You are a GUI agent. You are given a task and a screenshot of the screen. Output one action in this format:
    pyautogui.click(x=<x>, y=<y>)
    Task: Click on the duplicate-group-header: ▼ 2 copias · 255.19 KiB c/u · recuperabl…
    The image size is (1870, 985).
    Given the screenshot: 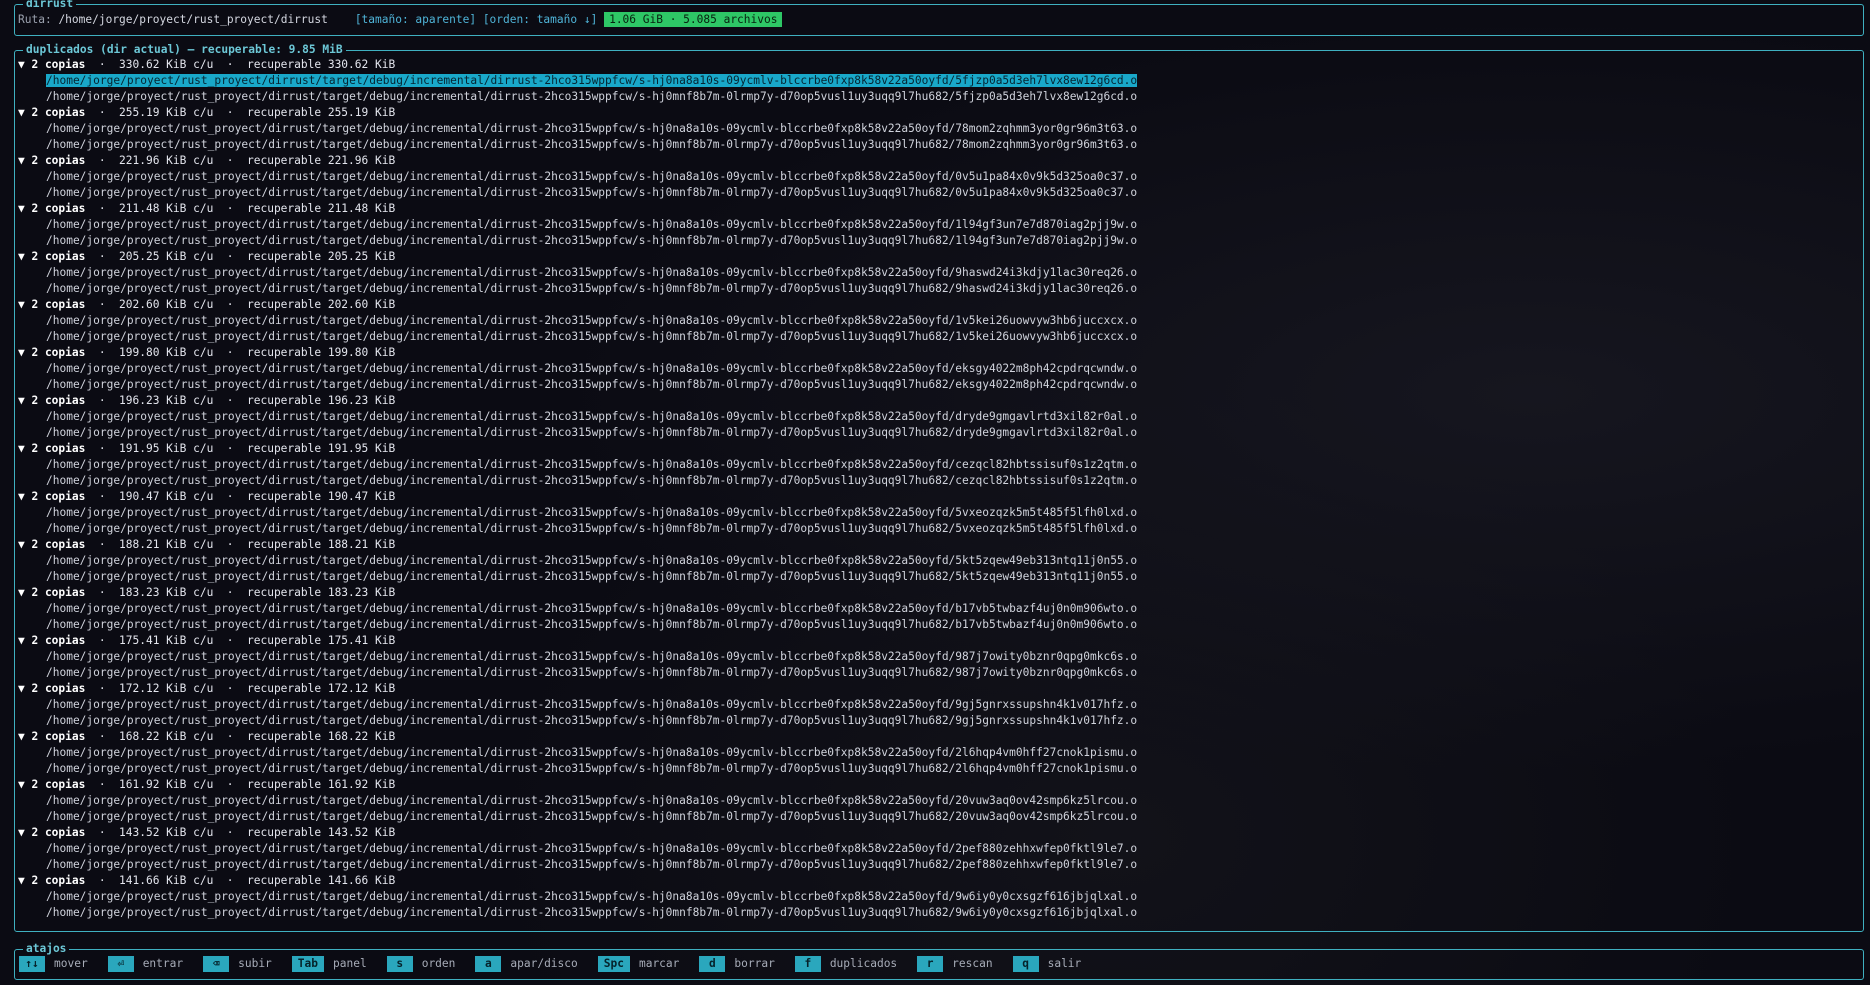 What is the action you would take?
    pyautogui.click(x=939, y=113)
    